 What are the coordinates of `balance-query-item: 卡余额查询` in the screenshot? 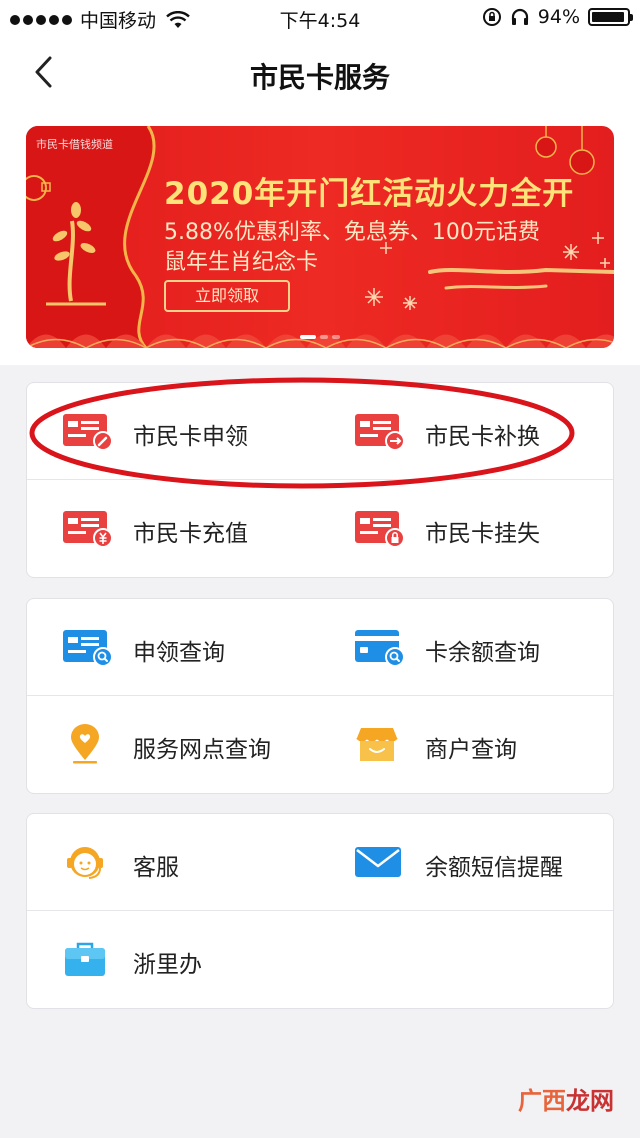 It's located at (467, 647).